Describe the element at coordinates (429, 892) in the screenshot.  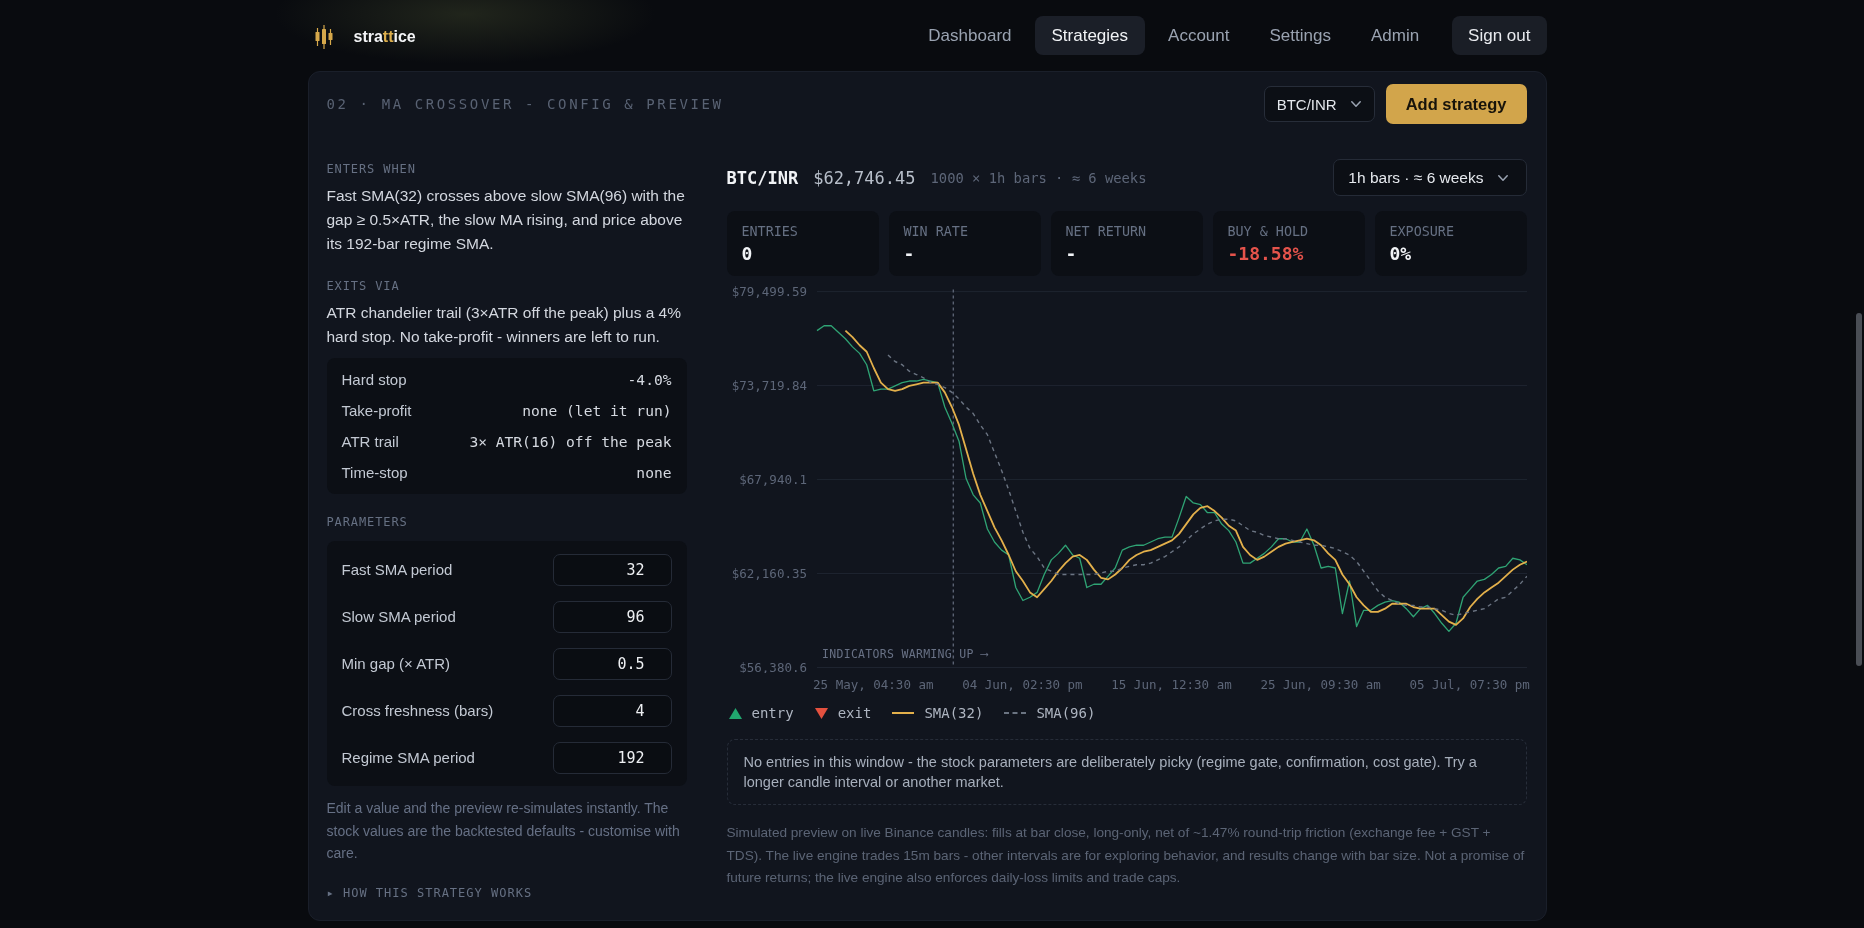
I see `details-toggle: ▸ HOW THIS STRATEGY WORKS` at that location.